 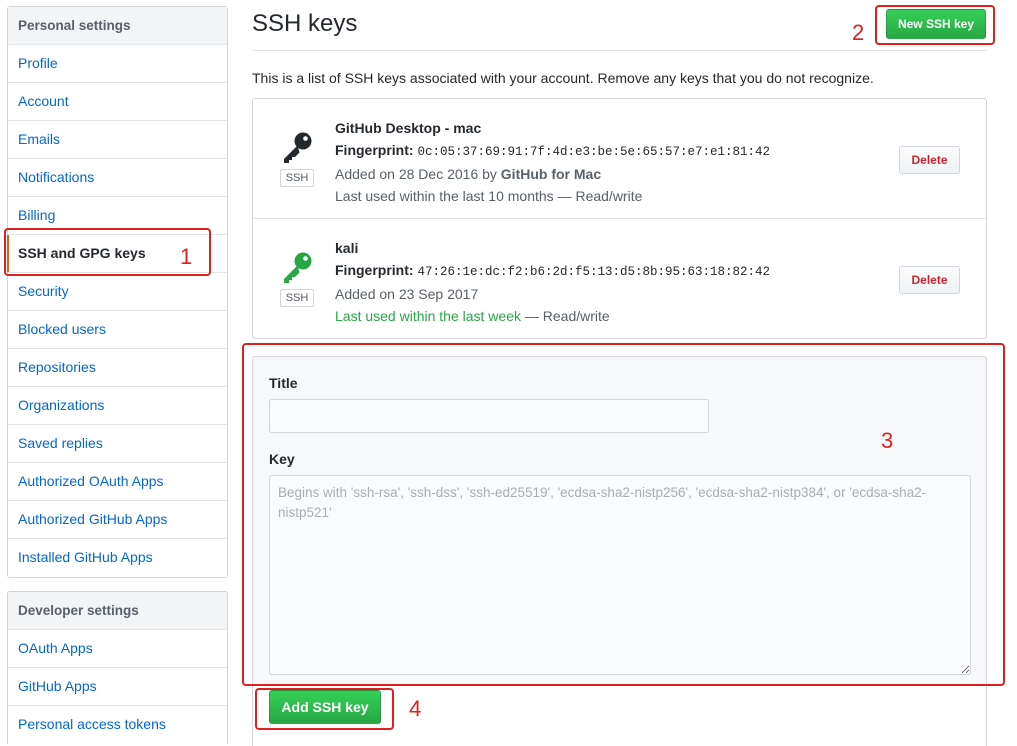 I want to click on sidebar-item-billing: Billing, so click(x=117, y=216).